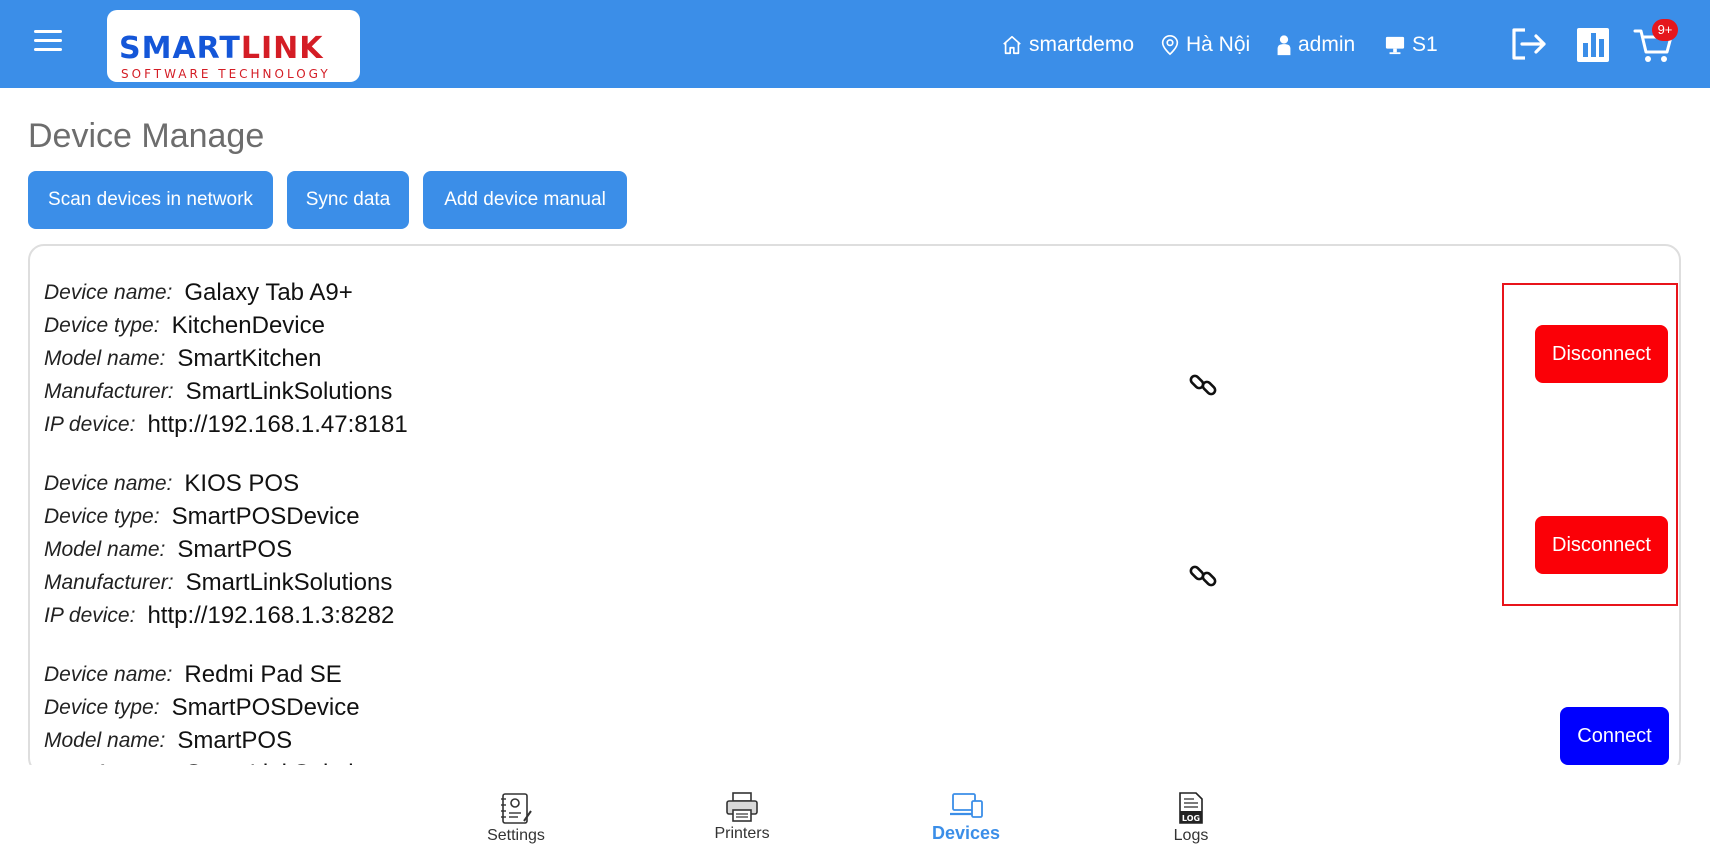  What do you see at coordinates (1529, 44) in the screenshot?
I see `logout-icon` at bounding box center [1529, 44].